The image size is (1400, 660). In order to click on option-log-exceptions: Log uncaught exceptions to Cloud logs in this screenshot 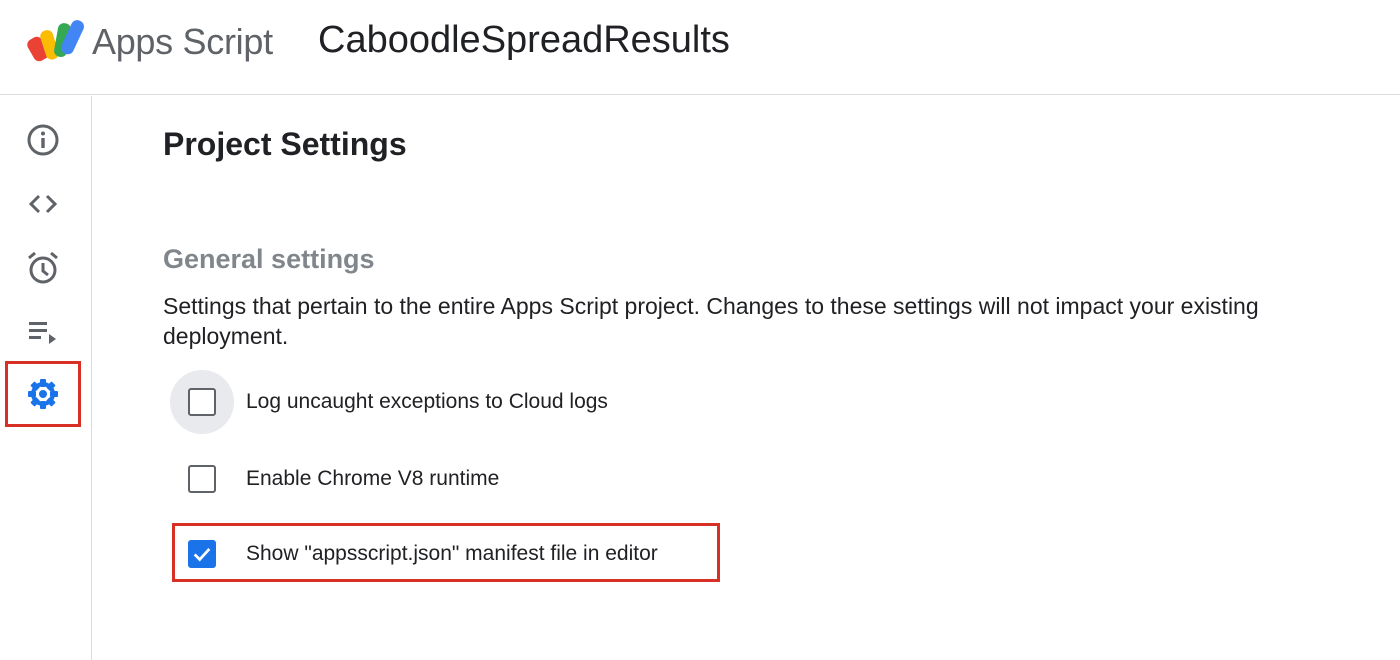, I will do `click(389, 402)`.